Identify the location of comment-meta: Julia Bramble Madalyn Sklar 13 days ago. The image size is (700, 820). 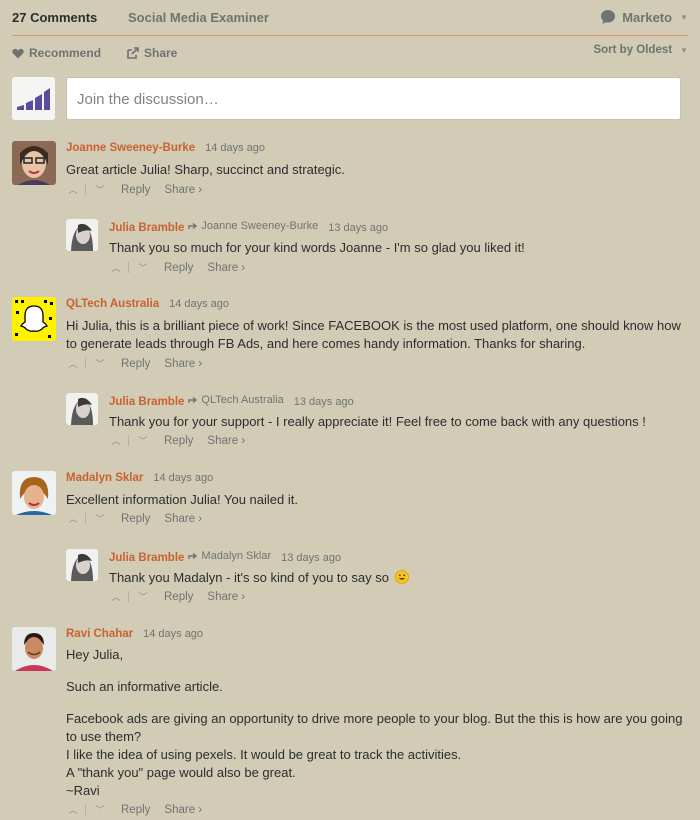
(225, 557).